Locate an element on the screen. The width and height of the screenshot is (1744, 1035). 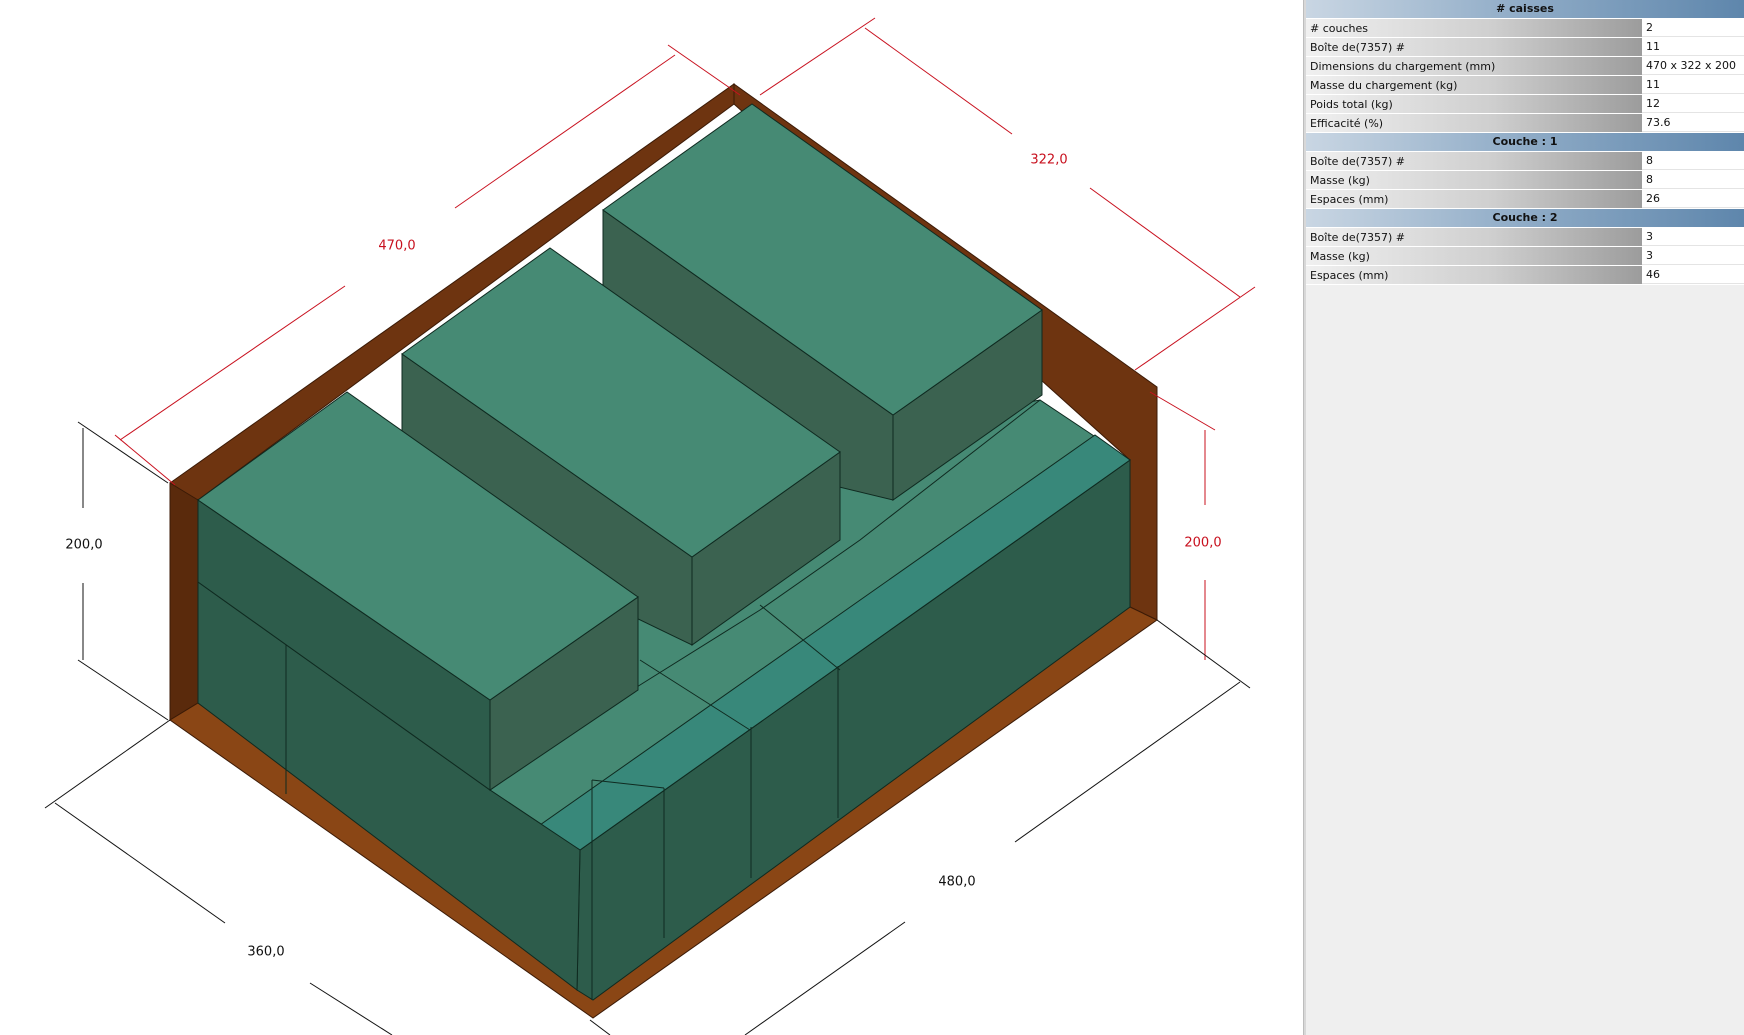
row-value: 470 x 322 x 200 is located at coordinates (1693, 66).